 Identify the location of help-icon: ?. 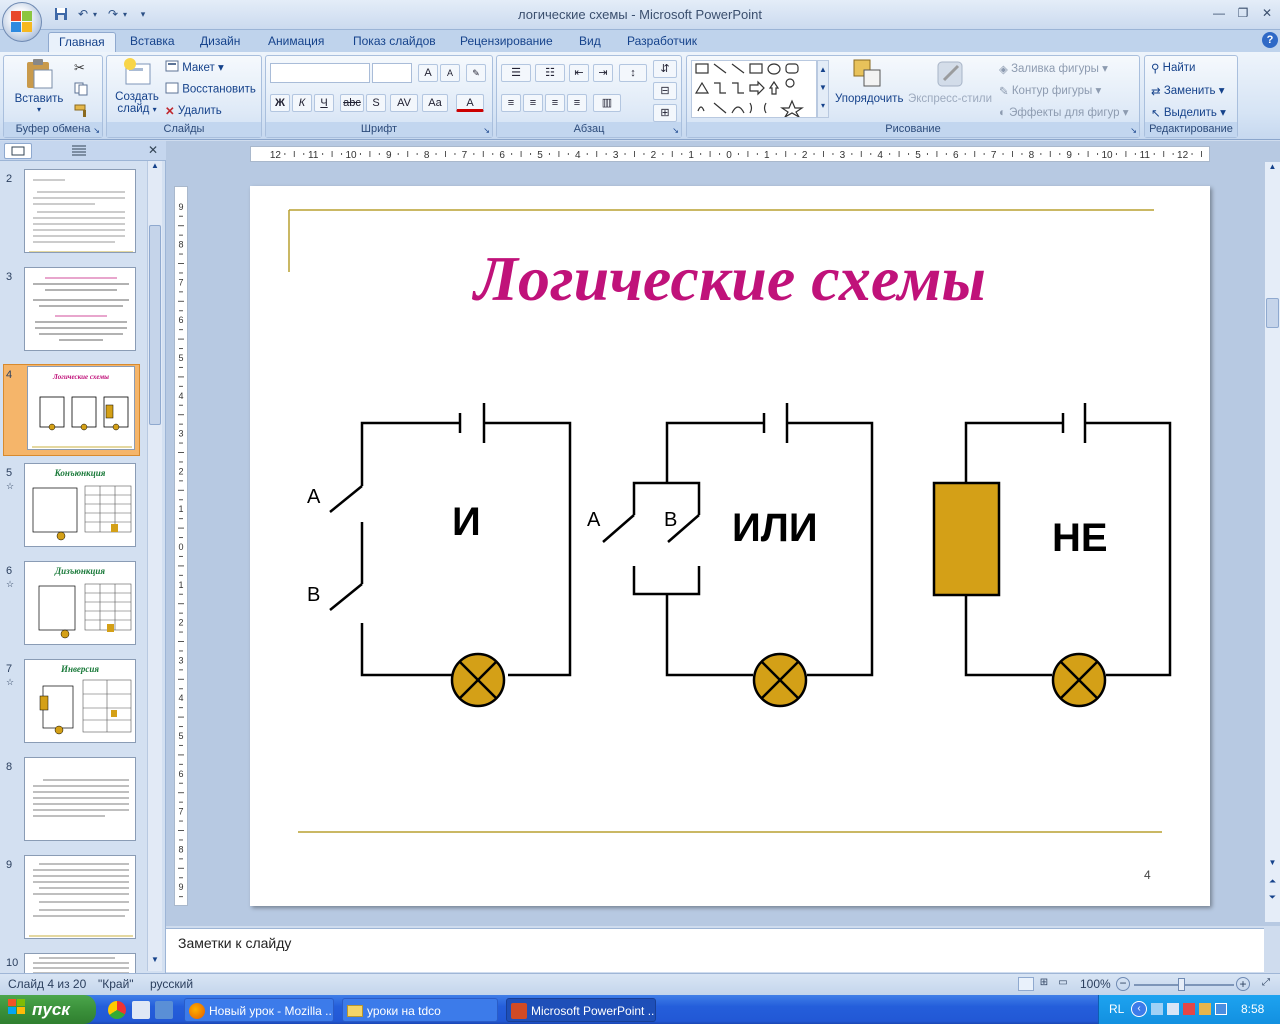
(1270, 40).